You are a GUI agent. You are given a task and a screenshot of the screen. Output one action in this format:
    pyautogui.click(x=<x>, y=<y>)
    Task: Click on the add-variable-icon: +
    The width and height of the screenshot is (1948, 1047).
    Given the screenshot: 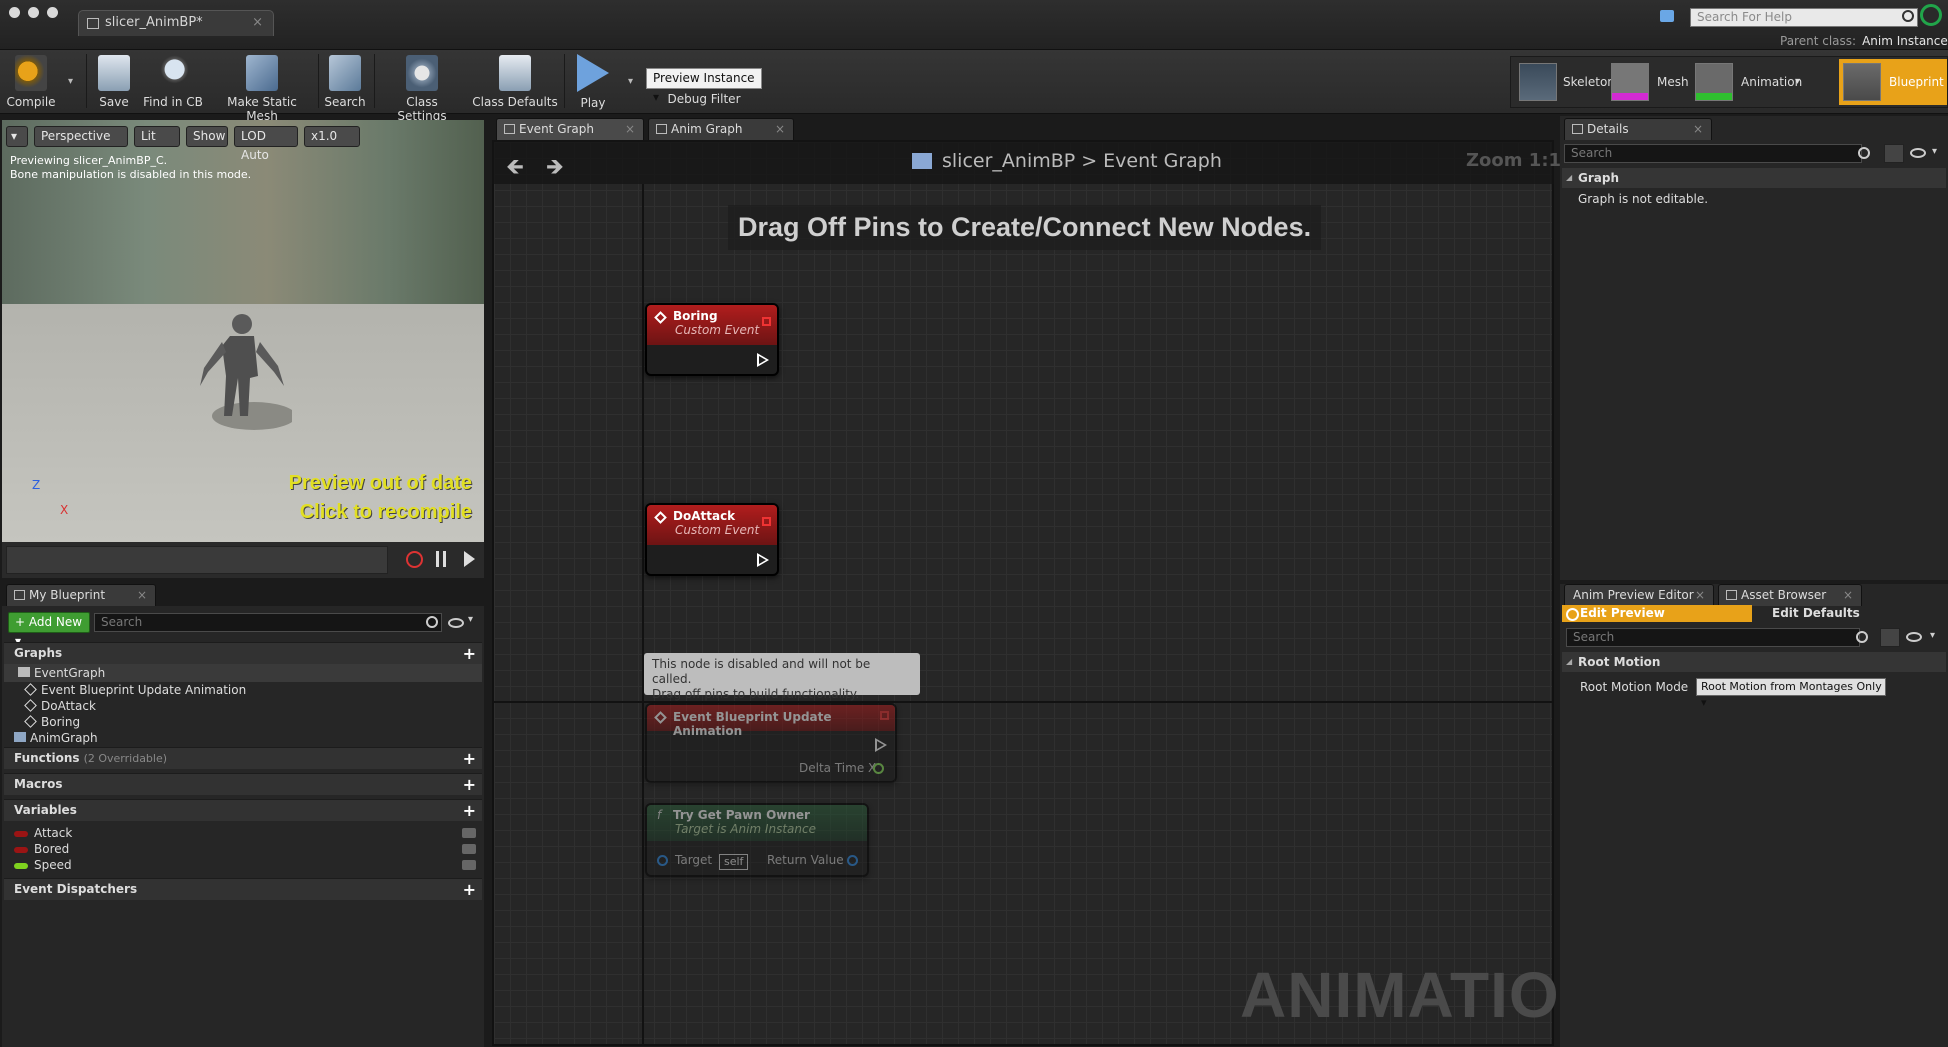 What is the action you would take?
    pyautogui.click(x=469, y=810)
    